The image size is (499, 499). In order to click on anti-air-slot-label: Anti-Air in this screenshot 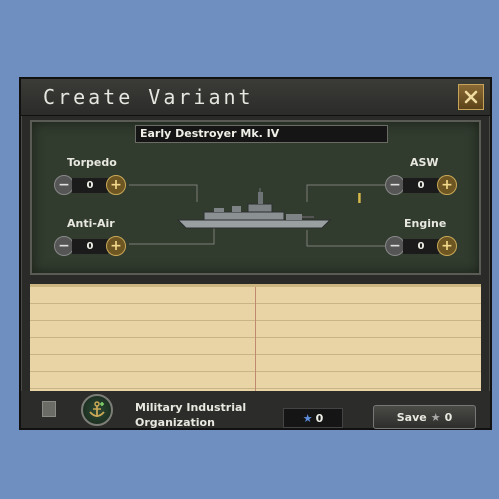, I will do `click(91, 223)`.